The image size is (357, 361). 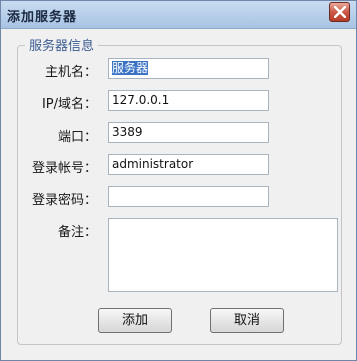 What do you see at coordinates (62, 44) in the screenshot?
I see `group-title: 服务器信息` at bounding box center [62, 44].